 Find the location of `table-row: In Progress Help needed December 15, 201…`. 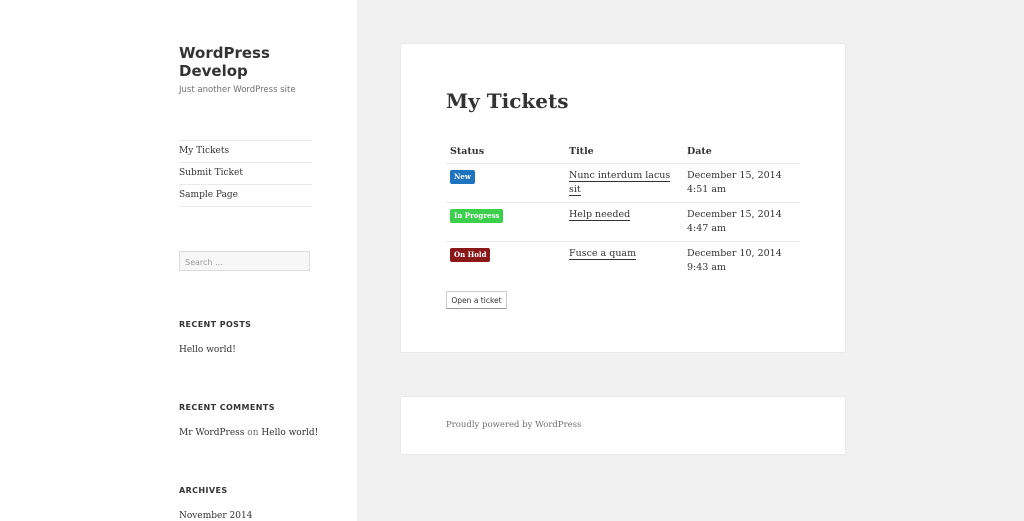

table-row: In Progress Help needed December 15, 201… is located at coordinates (623, 222).